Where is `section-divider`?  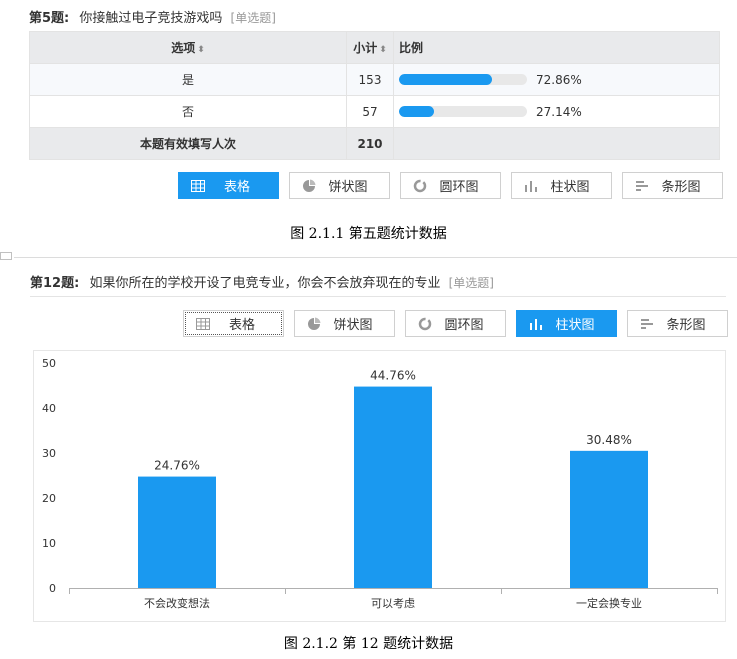 section-divider is located at coordinates (375, 257).